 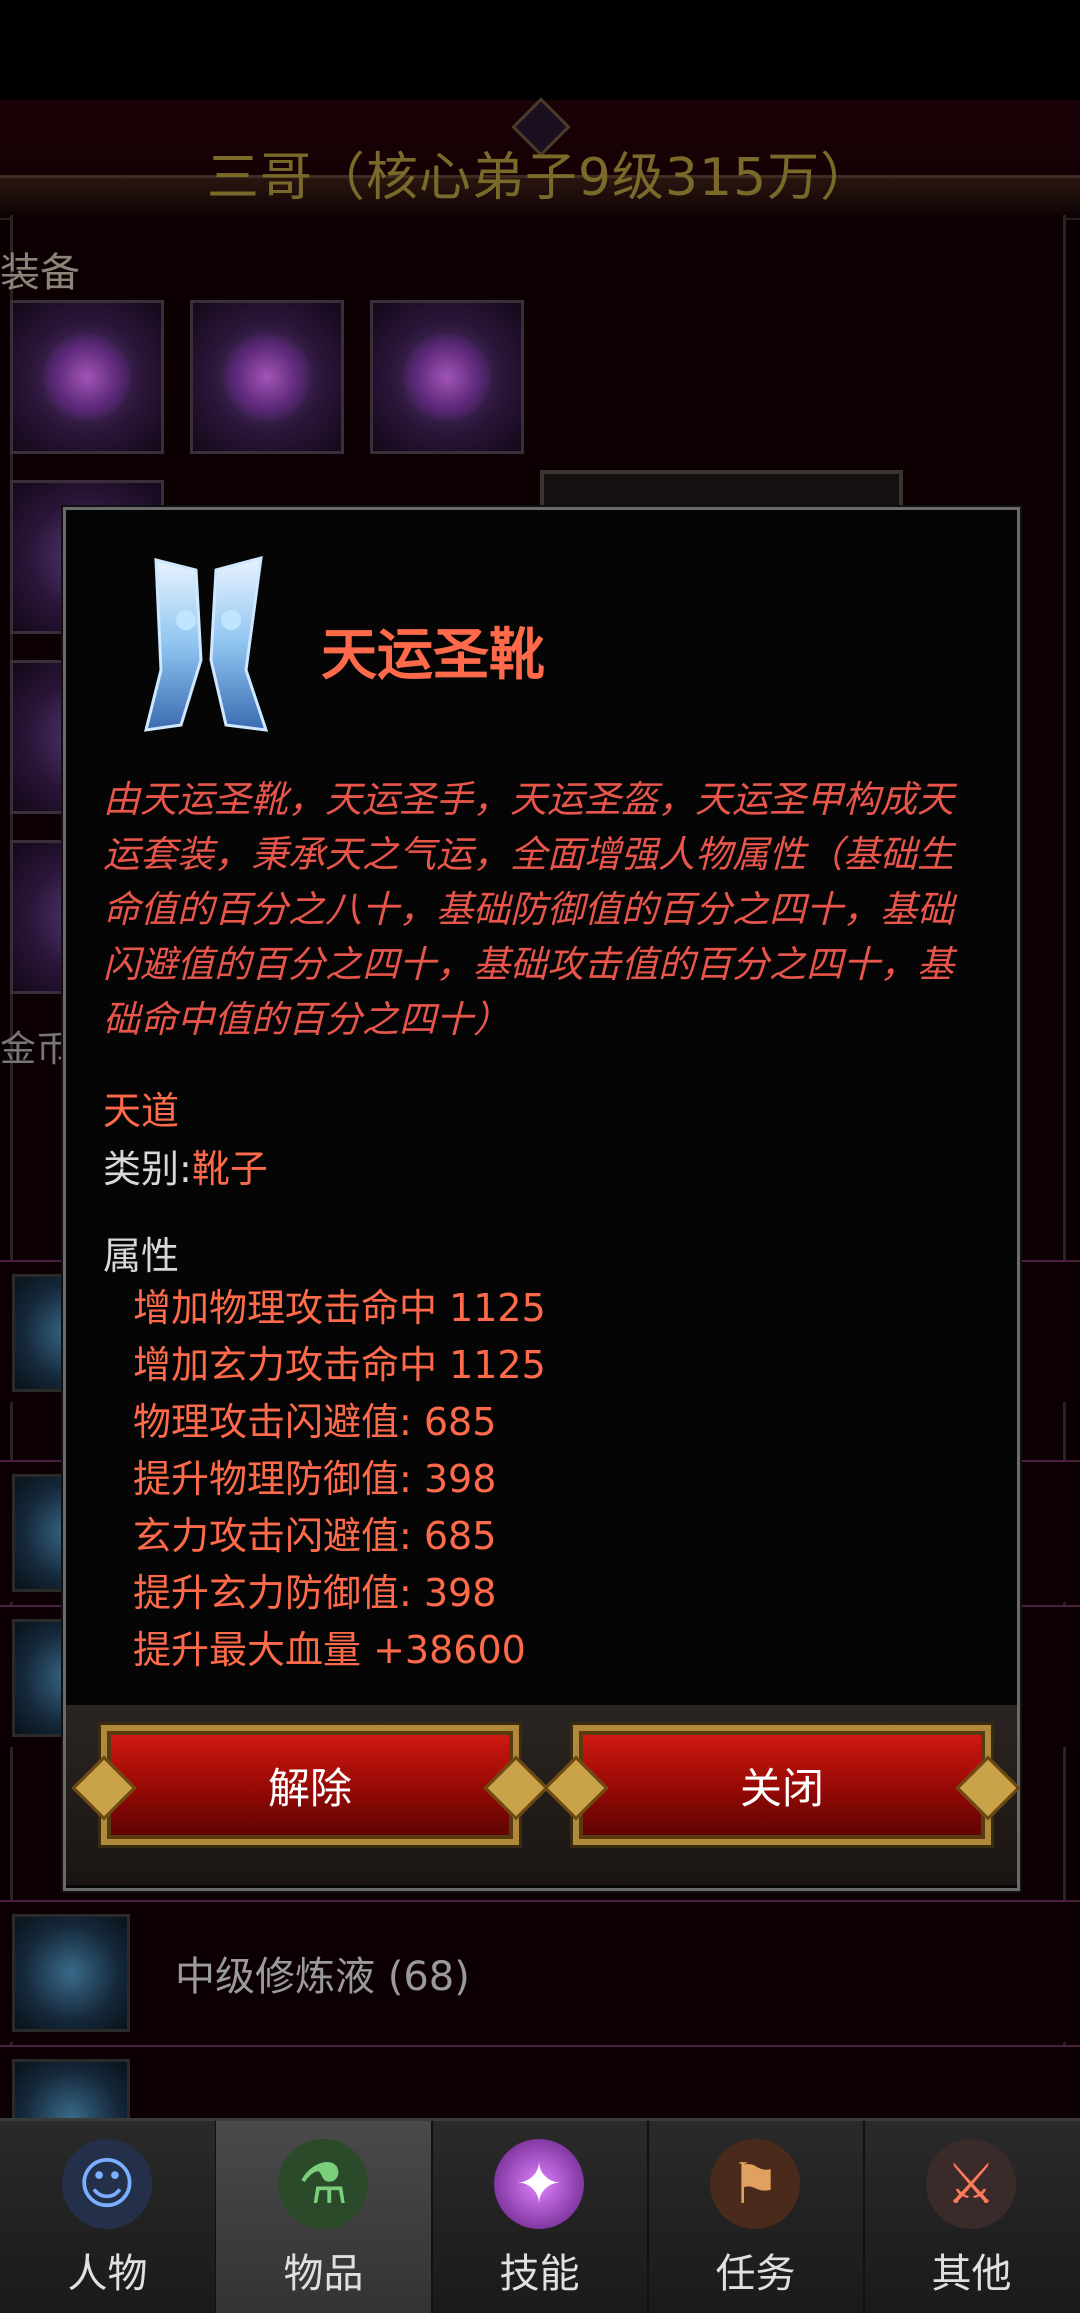 I want to click on attributes-title: 属性, so click(x=141, y=1256).